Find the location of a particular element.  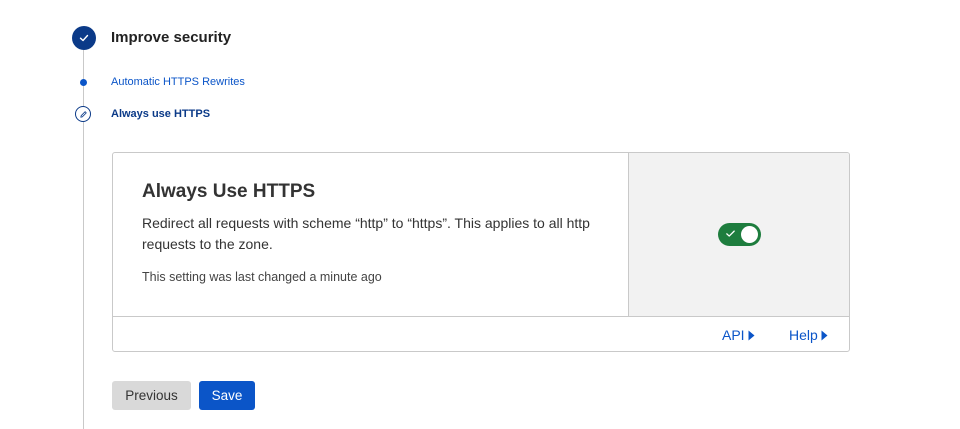

setting-control-panel is located at coordinates (739, 234).